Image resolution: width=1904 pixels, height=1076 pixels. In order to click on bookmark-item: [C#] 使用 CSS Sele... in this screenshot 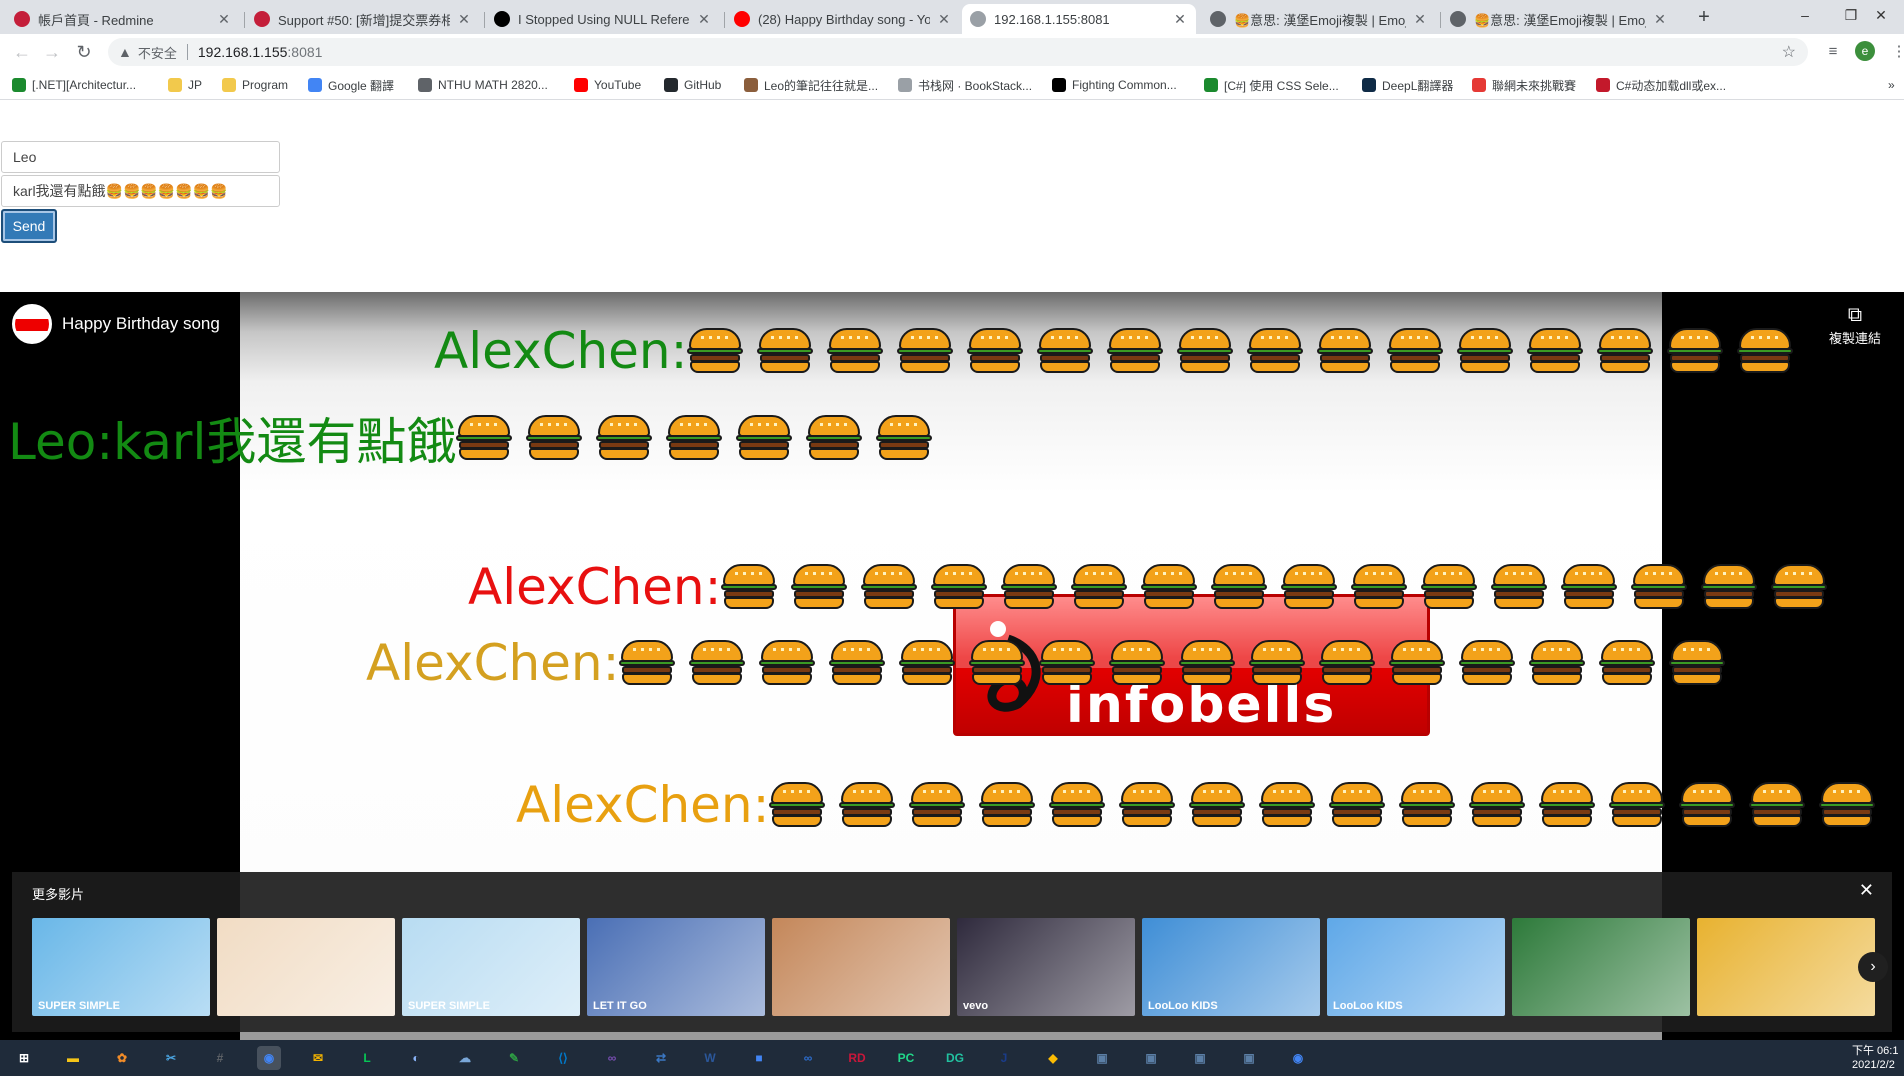, I will do `click(1271, 85)`.